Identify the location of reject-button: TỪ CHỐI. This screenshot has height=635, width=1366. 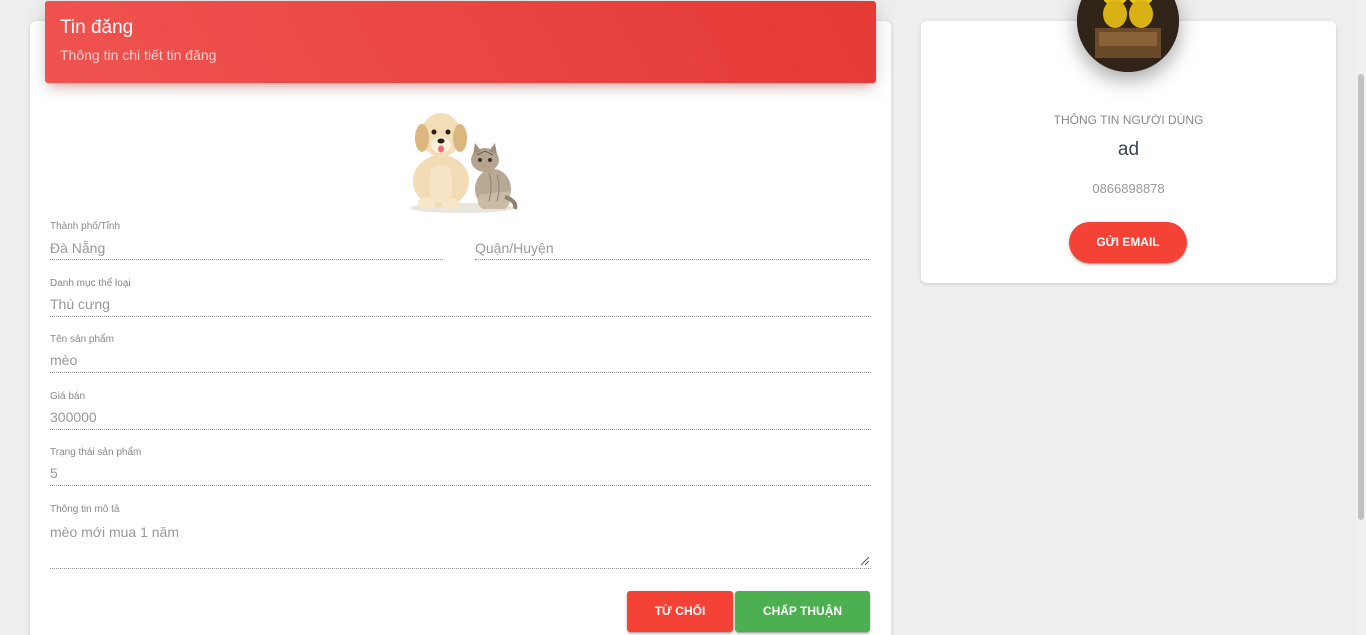
(680, 611).